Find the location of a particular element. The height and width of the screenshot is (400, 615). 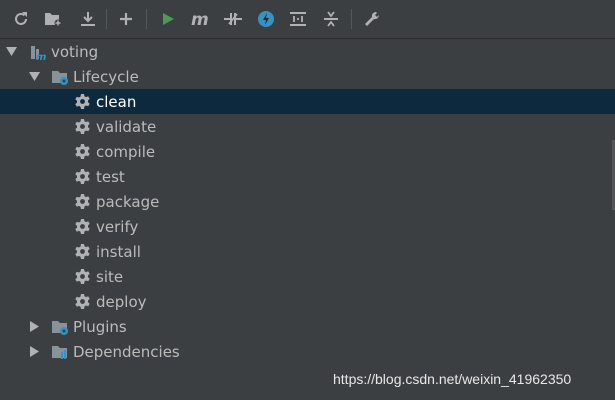

run-icon is located at coordinates (168, 19).